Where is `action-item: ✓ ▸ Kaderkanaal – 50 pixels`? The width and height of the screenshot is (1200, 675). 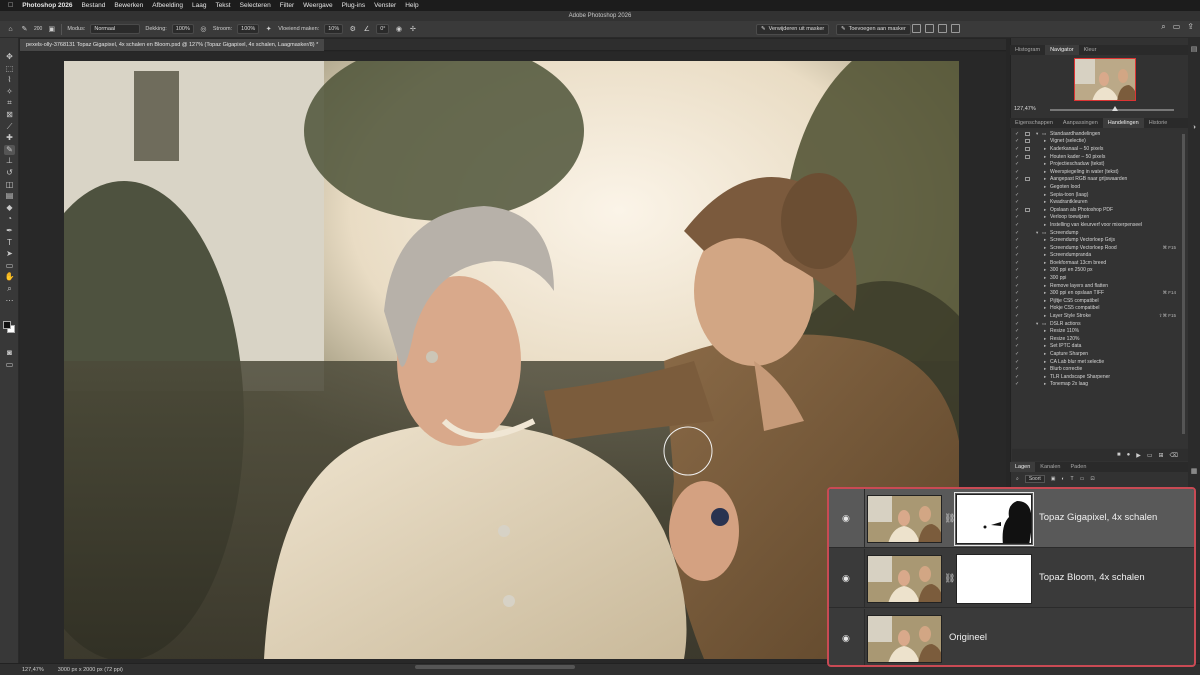
action-item: ✓ ▸ Kaderkanaal – 50 pixels is located at coordinates (1100, 149).